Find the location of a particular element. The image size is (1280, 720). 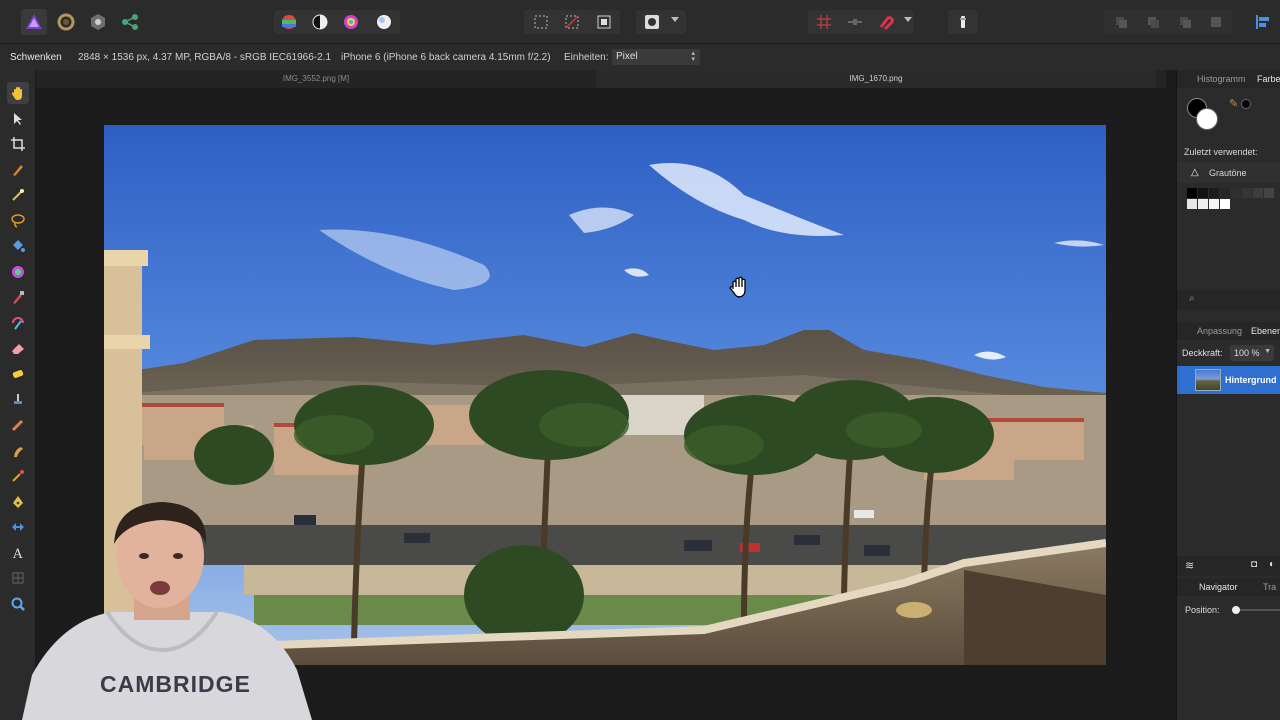

swatch-black is located at coordinates (1192, 193).